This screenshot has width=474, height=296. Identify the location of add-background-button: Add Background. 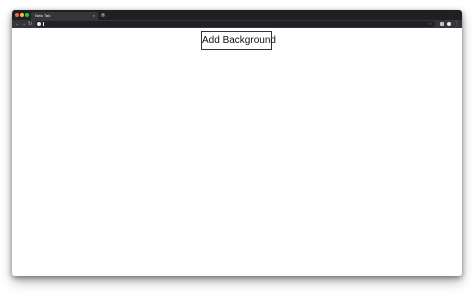
(238, 40).